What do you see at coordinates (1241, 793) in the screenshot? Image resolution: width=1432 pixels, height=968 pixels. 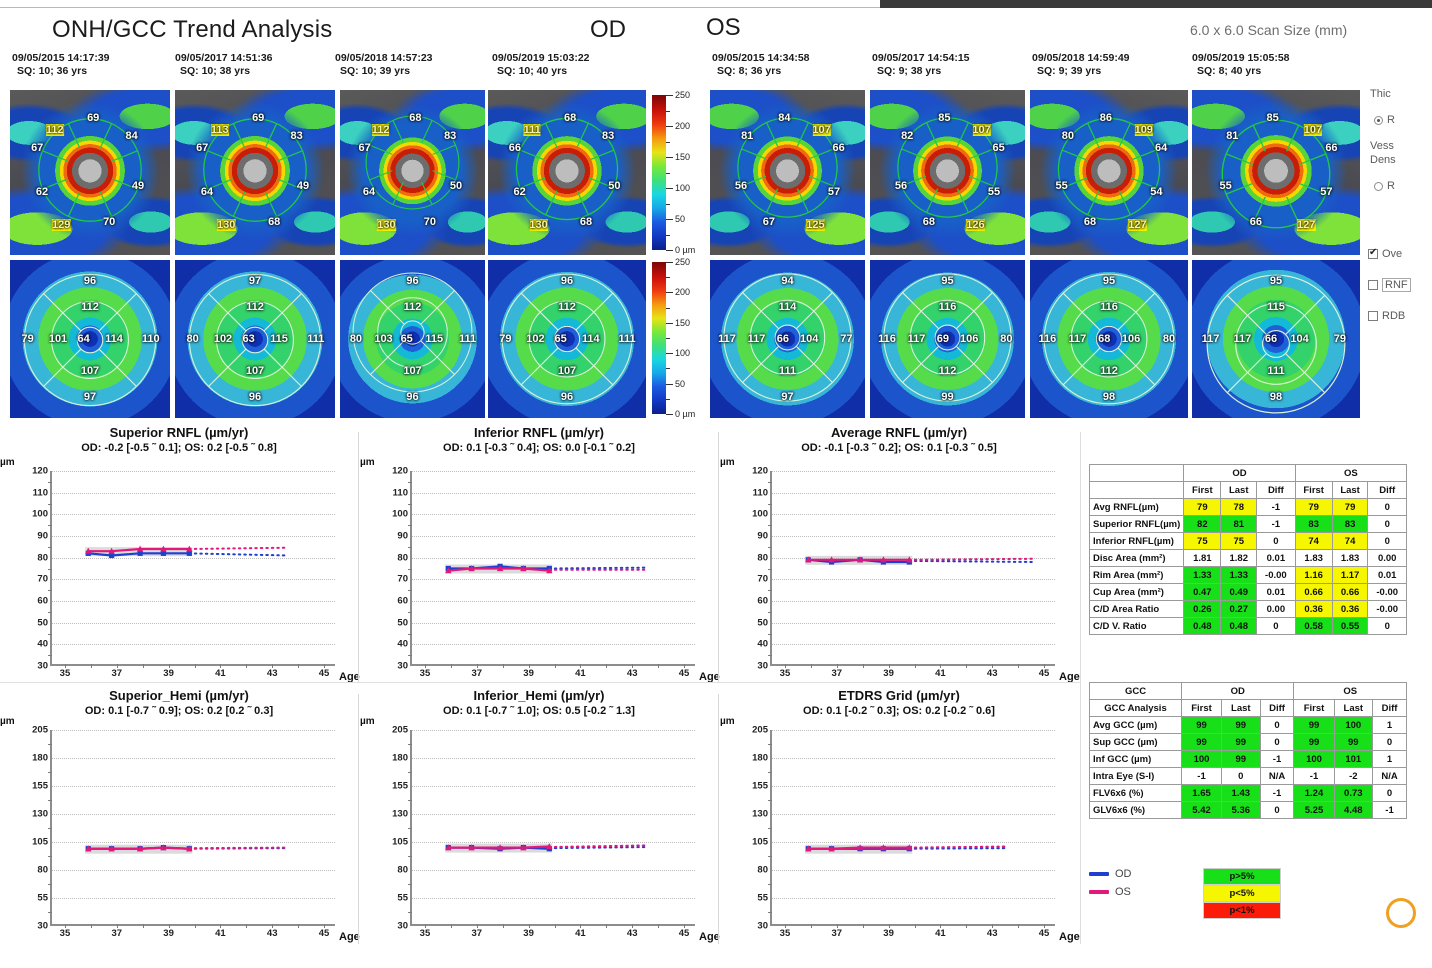 I see `table-cell: 1.43` at bounding box center [1241, 793].